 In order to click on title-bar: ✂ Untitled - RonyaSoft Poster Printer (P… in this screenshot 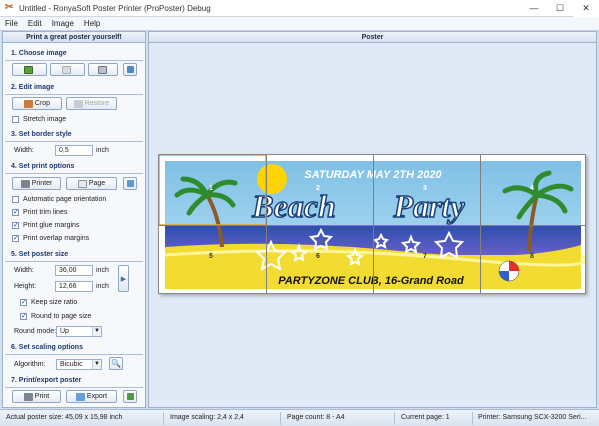, I will do `click(299, 8)`.